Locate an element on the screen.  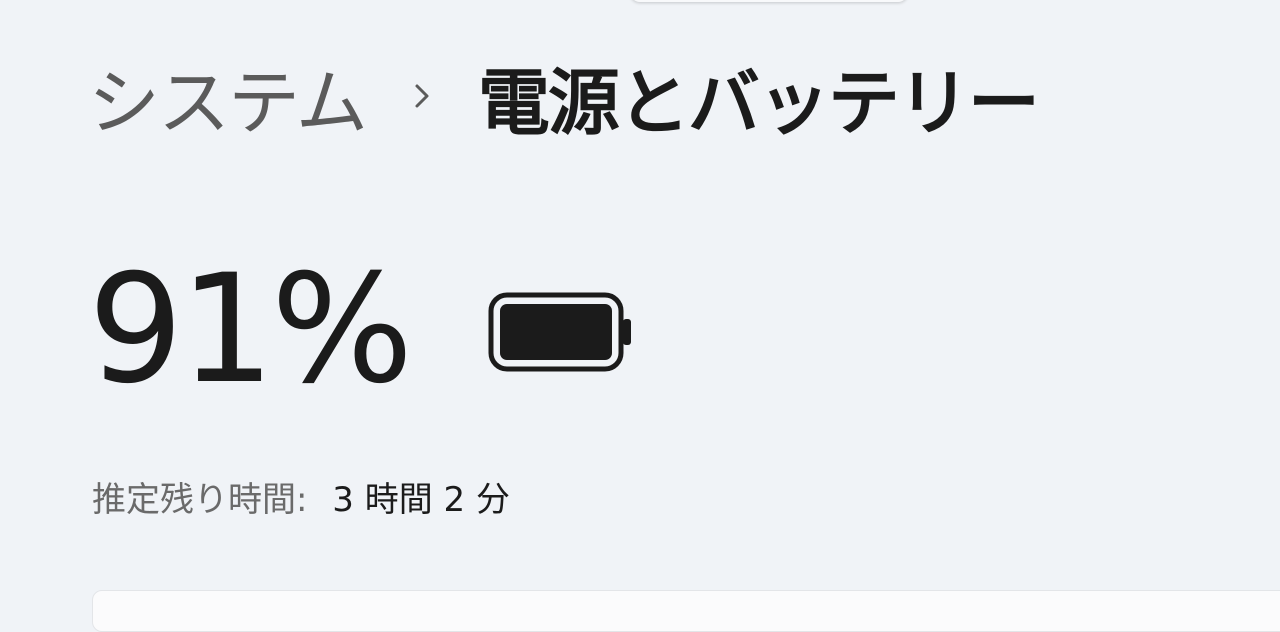
estimate-value: 3 時間 2 分 is located at coordinates (421, 500).